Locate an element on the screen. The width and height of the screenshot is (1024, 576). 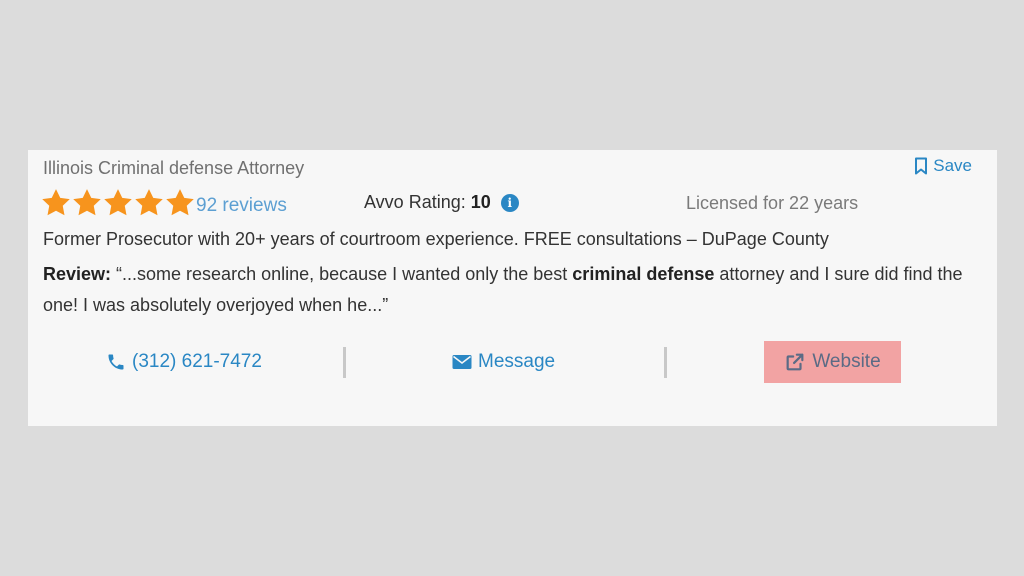
review-label: Review: is located at coordinates (77, 274).